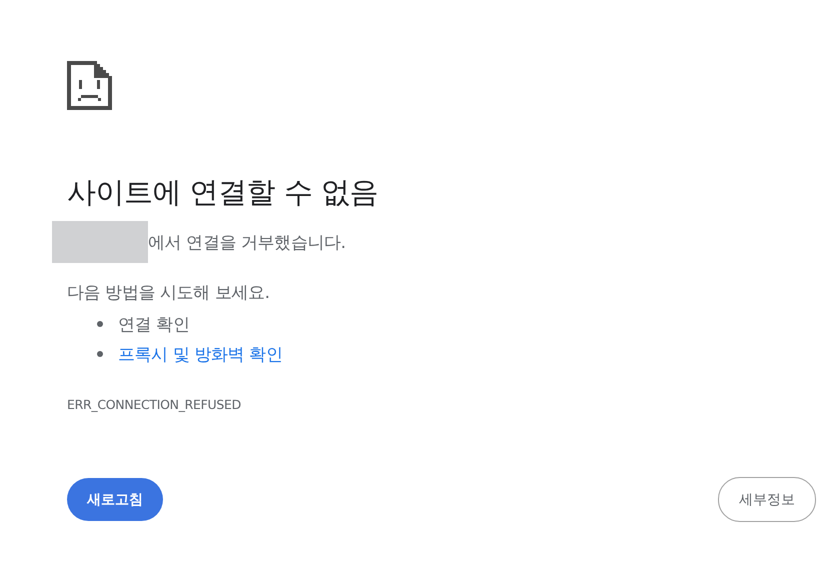 The width and height of the screenshot is (837, 562). What do you see at coordinates (154, 404) in the screenshot?
I see `error-code: ERR_CONNECTION_REFUSED` at bounding box center [154, 404].